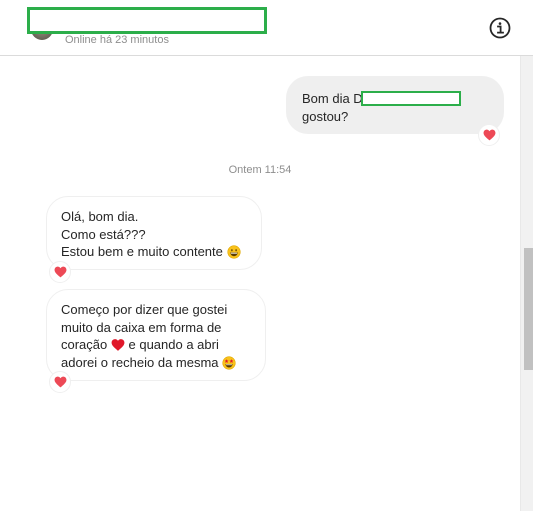 The width and height of the screenshot is (533, 511). What do you see at coordinates (103, 234) in the screenshot?
I see `message-line: Como está???` at bounding box center [103, 234].